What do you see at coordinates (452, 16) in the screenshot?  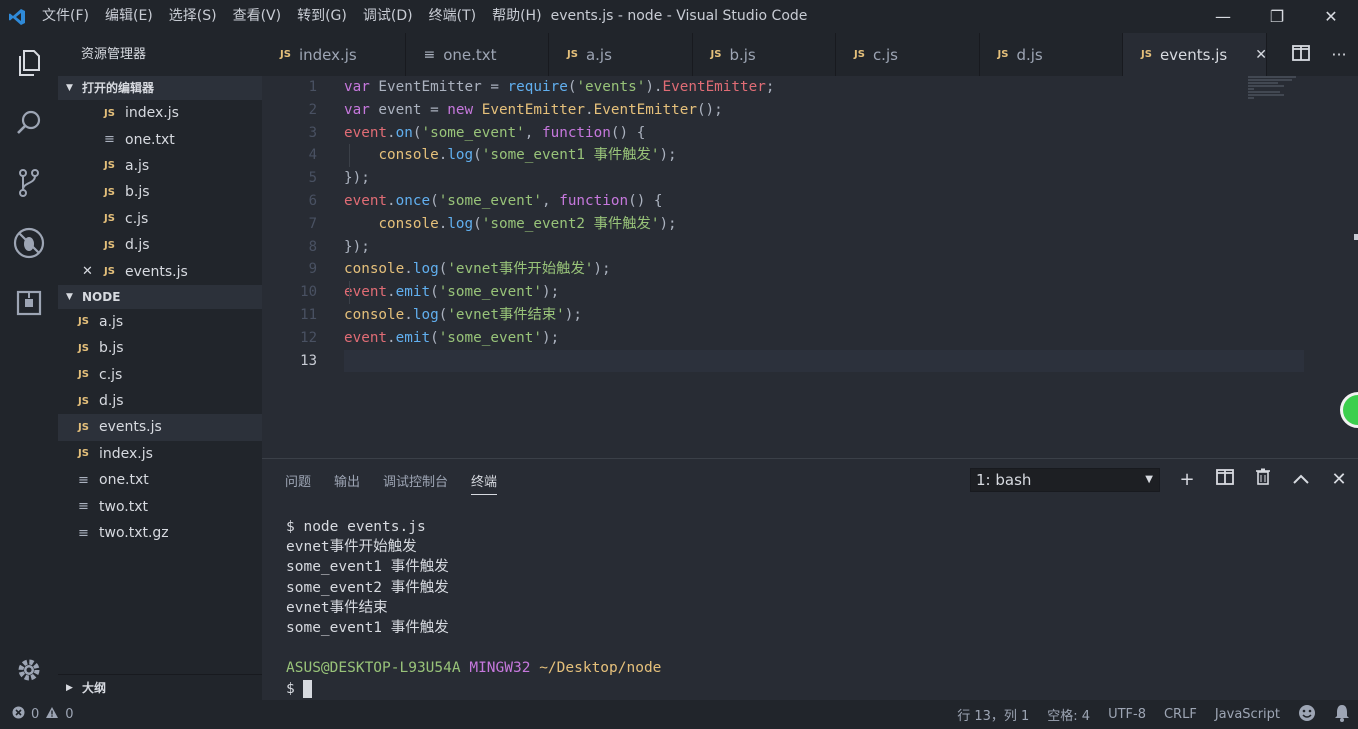 I see `menu-terminal: 终端(T)` at bounding box center [452, 16].